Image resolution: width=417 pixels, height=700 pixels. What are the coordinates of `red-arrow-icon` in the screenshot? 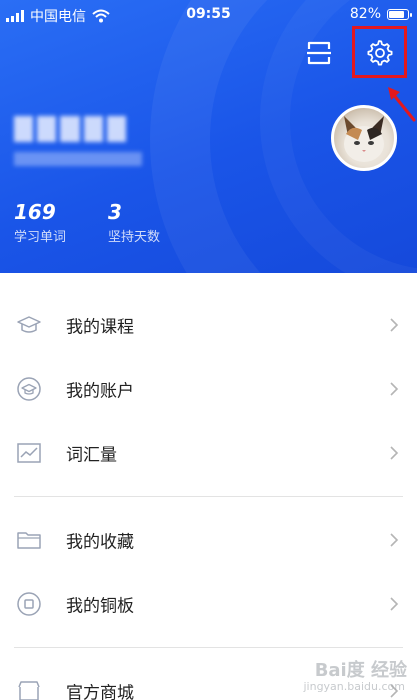 It's located at (402, 104).